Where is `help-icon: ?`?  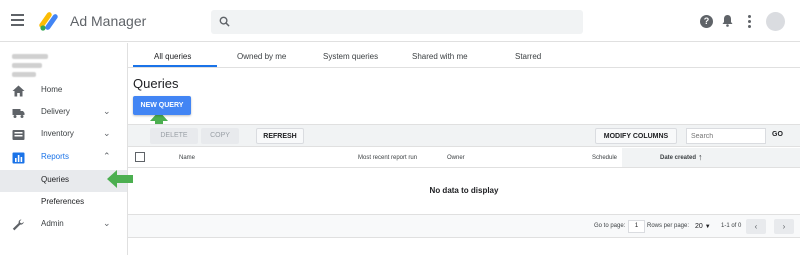 help-icon: ? is located at coordinates (706, 21).